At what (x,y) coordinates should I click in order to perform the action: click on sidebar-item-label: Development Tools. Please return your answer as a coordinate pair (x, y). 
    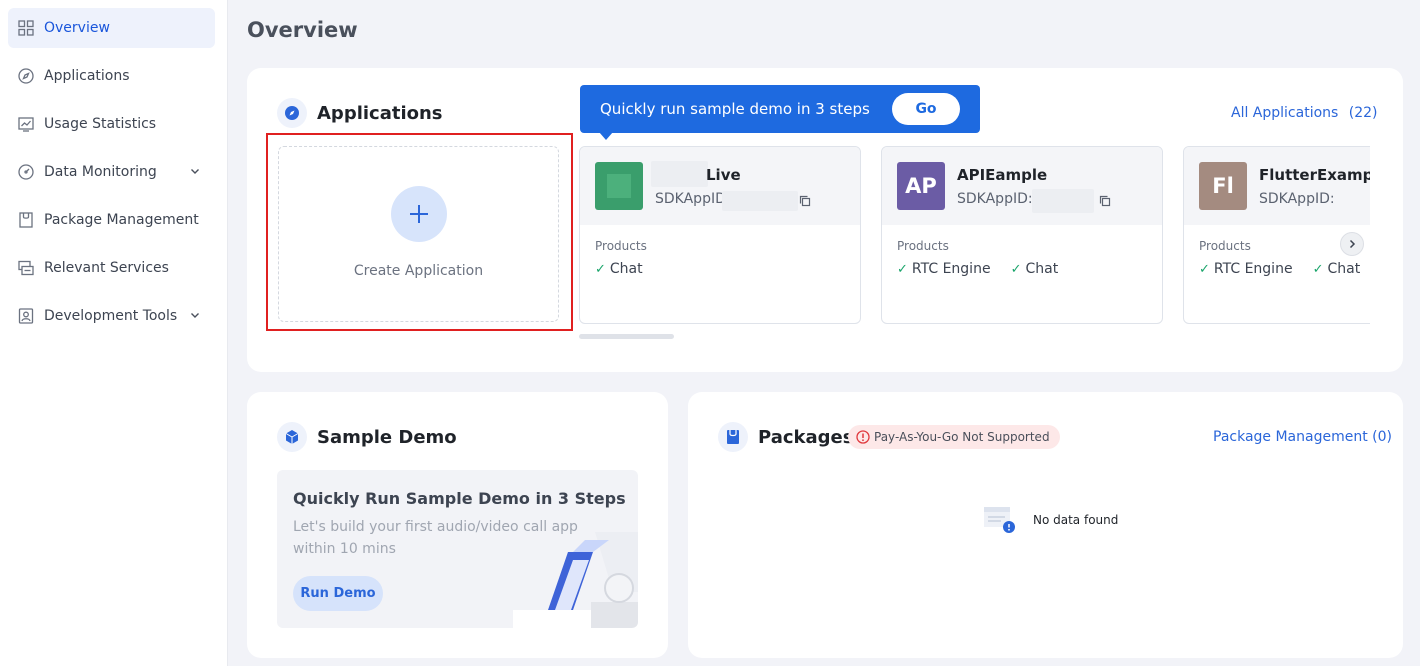
    Looking at the image, I should click on (111, 316).